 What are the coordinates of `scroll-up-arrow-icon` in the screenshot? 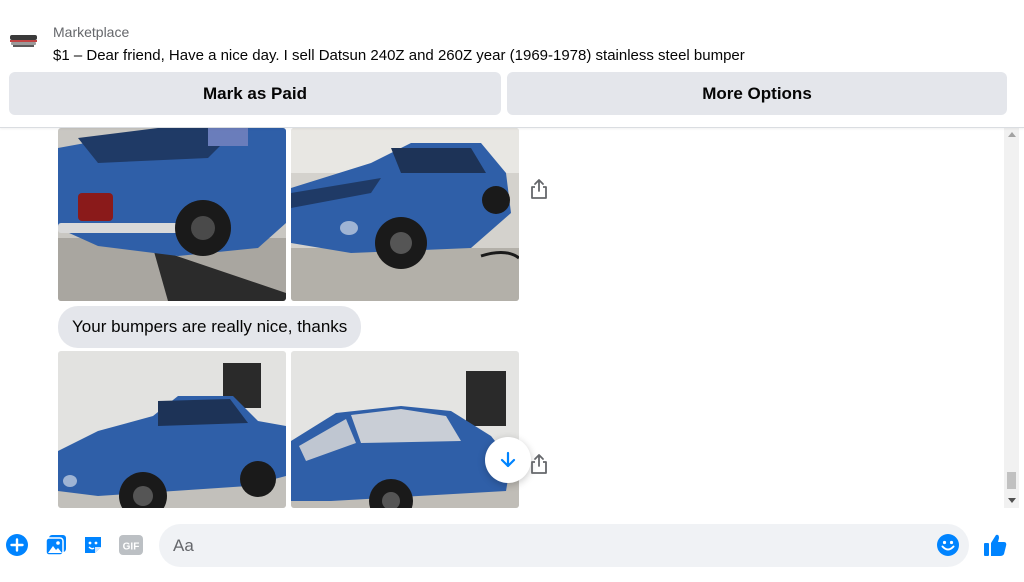 It's located at (1012, 134).